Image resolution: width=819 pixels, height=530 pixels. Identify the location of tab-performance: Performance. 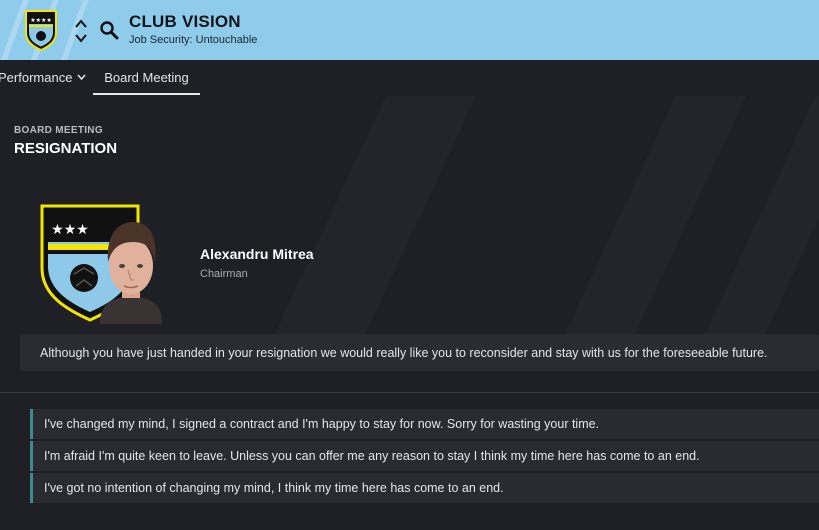
(43, 78).